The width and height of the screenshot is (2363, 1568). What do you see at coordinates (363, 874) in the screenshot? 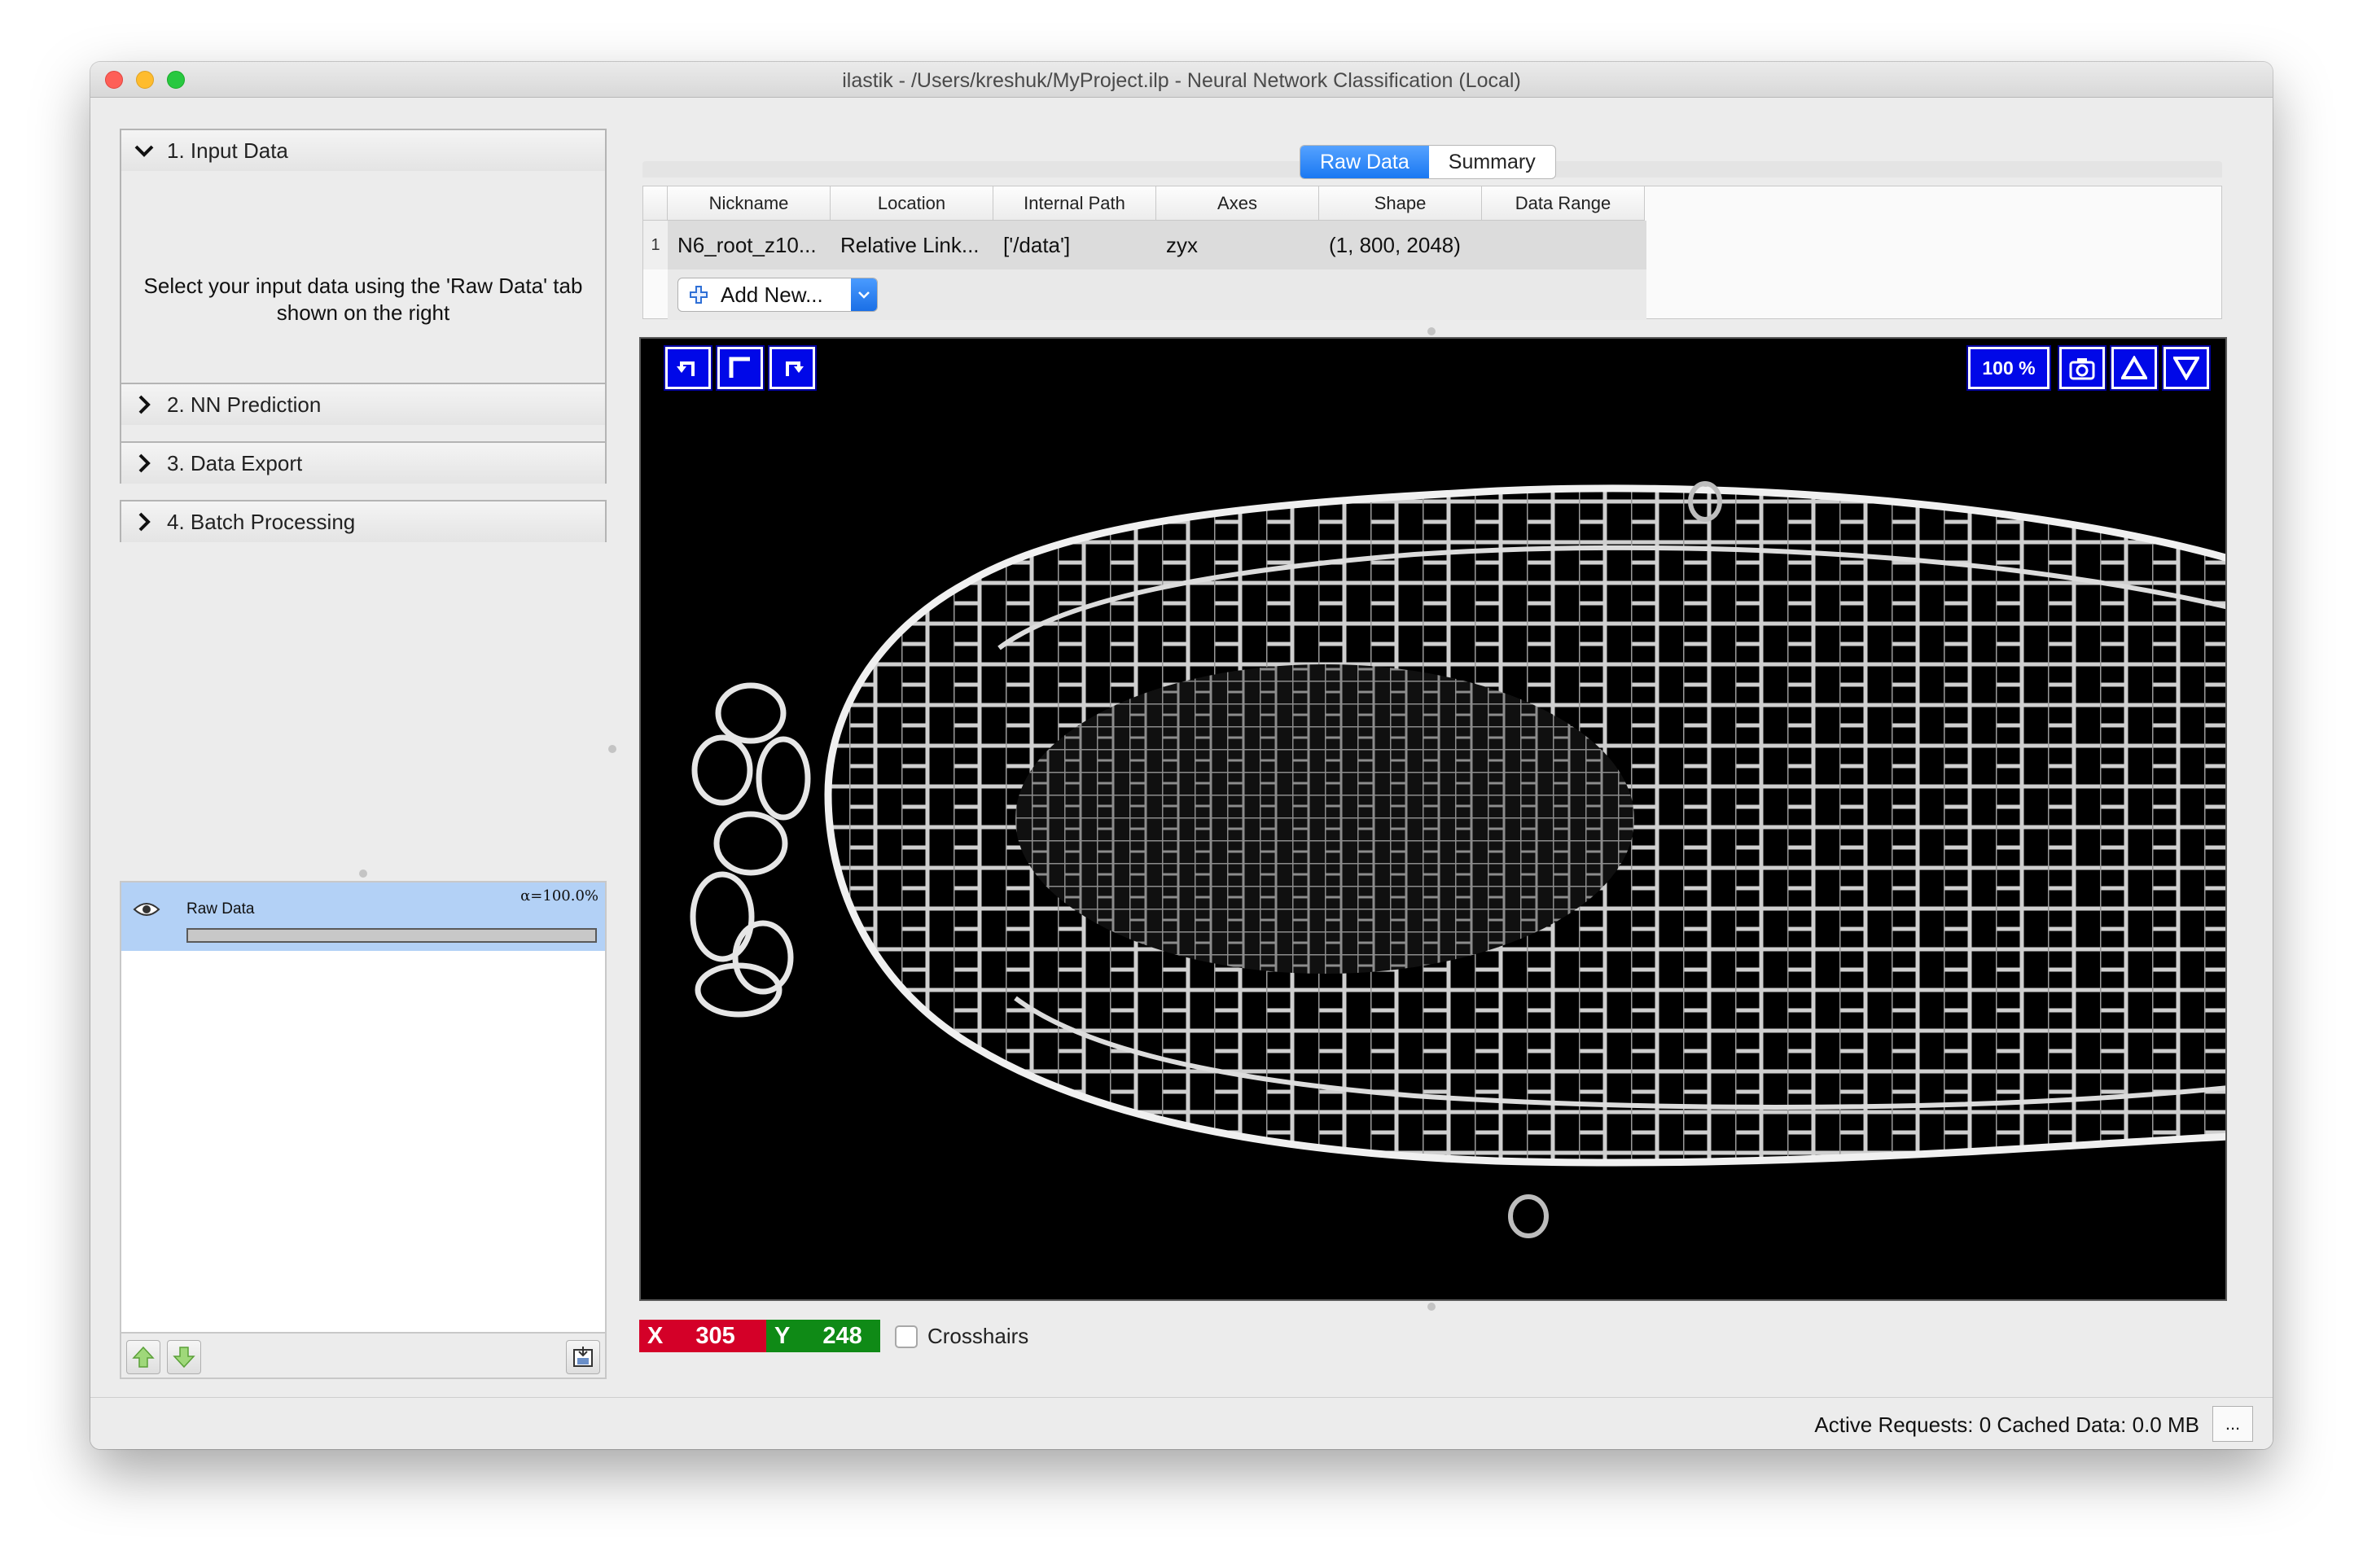
I see `panel-splitter-handle` at bounding box center [363, 874].